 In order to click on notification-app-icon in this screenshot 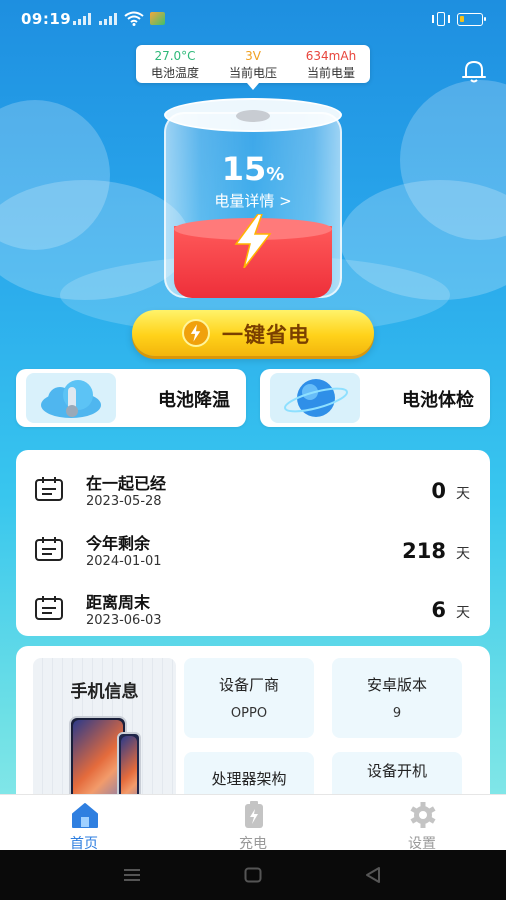, I will do `click(157, 18)`.